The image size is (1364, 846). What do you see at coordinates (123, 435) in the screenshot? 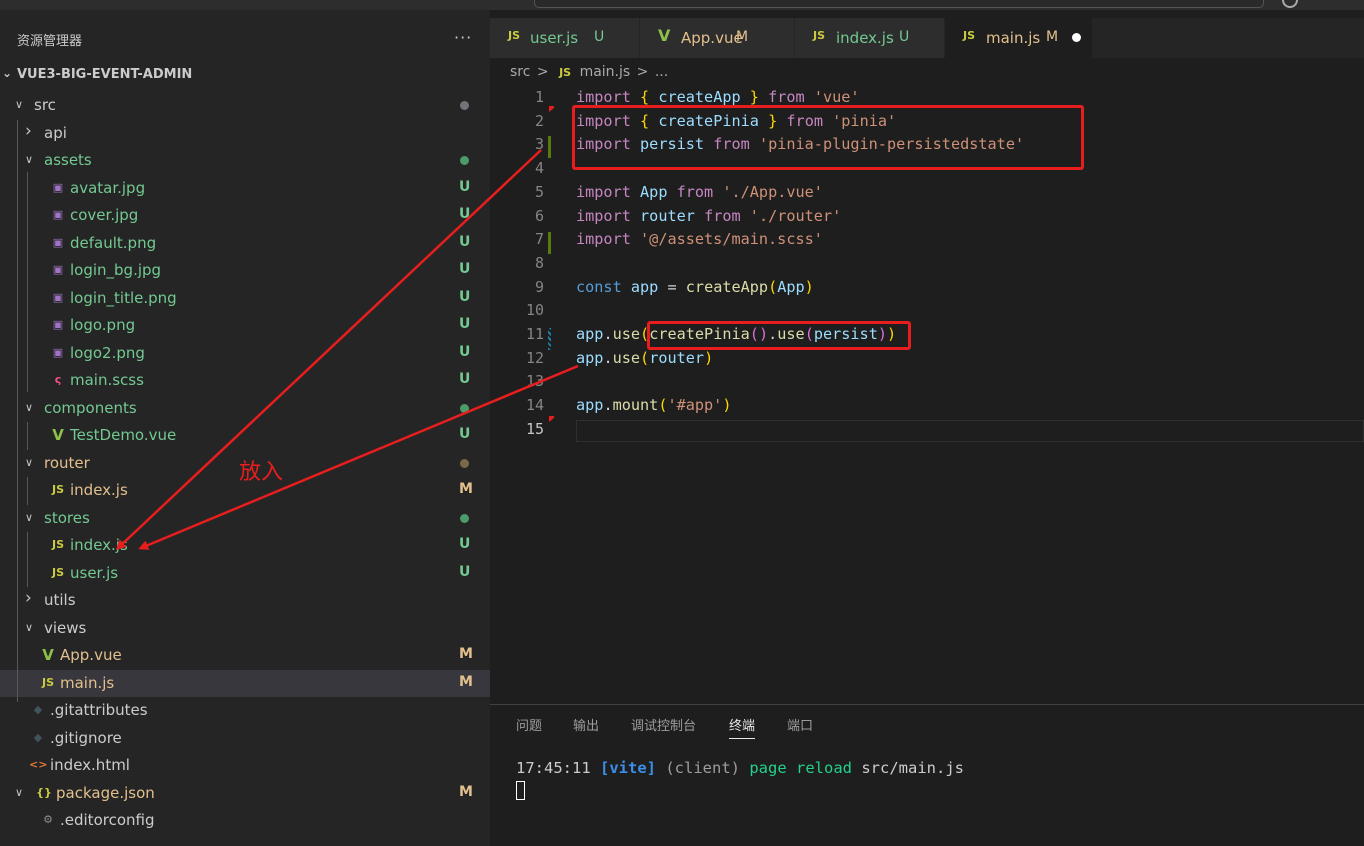
I see `tree-item-label: TestDemo.vue` at bounding box center [123, 435].